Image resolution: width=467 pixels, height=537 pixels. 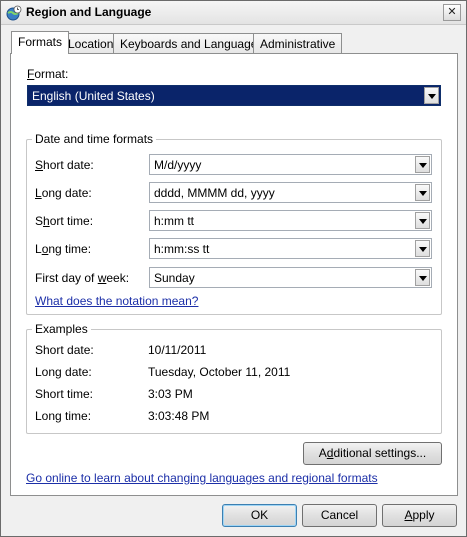 I want to click on tab-formats: Formats, so click(x=40, y=42).